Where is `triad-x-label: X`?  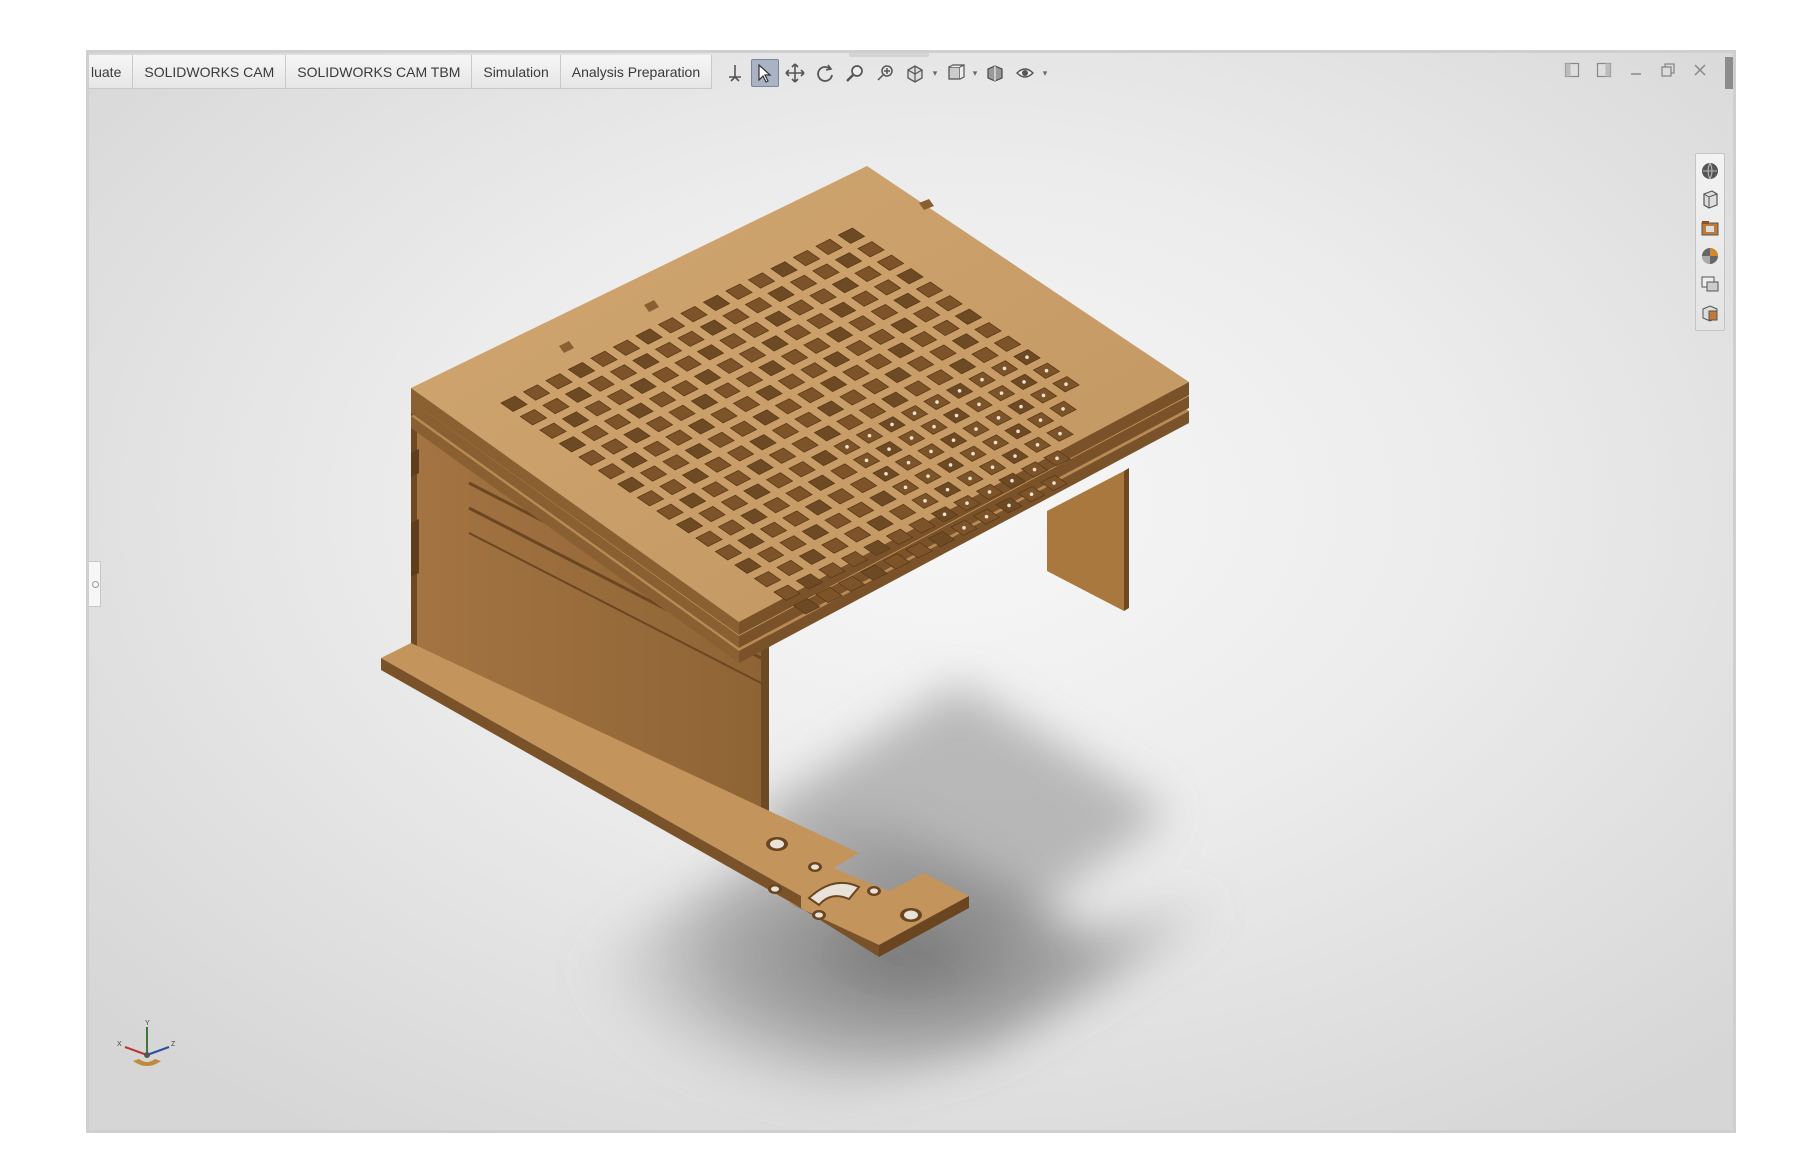
triad-x-label: X is located at coordinates (119, 1044).